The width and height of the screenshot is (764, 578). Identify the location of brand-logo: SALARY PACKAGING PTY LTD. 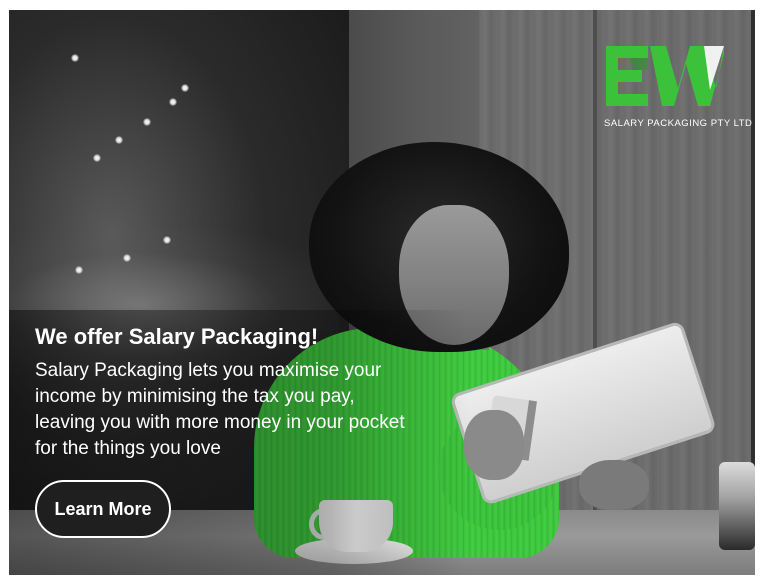
(679, 96).